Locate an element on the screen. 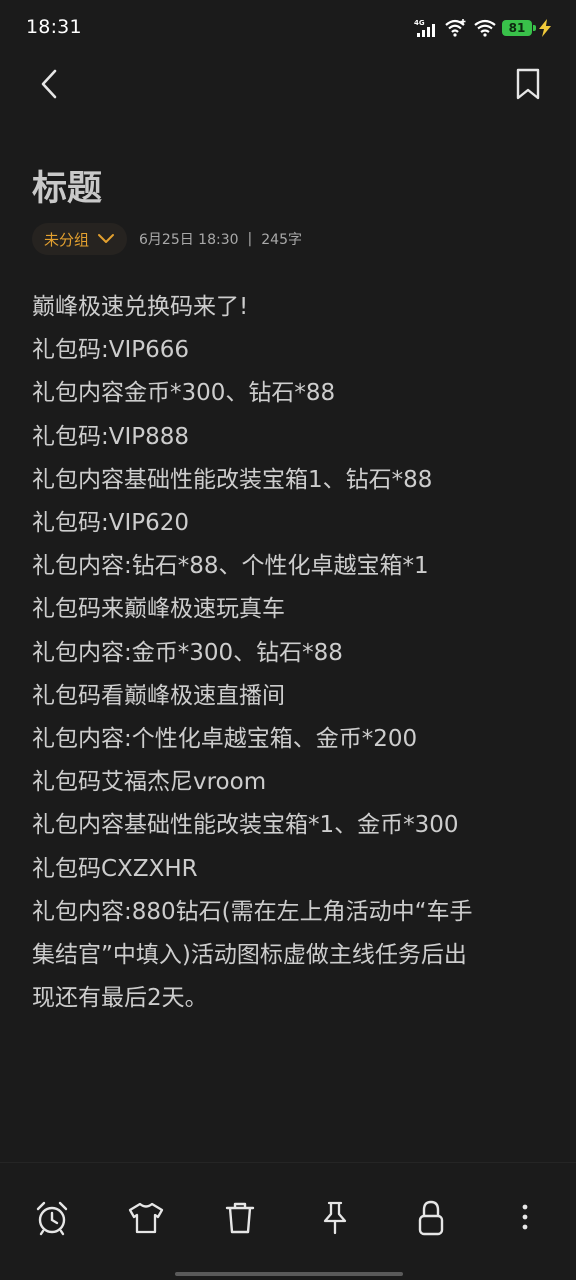  bookmark-button is located at coordinates (528, 84).